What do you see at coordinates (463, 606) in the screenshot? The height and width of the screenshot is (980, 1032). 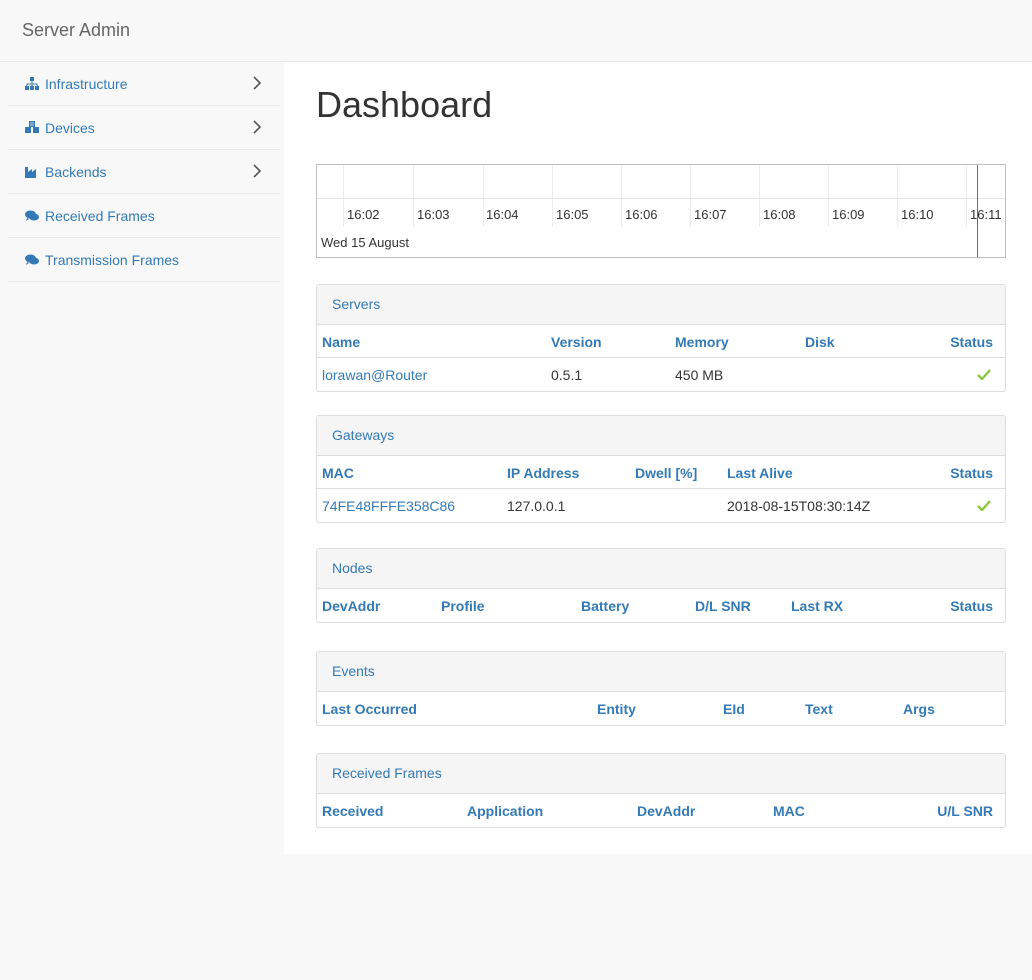 I see `column-header: Profile` at bounding box center [463, 606].